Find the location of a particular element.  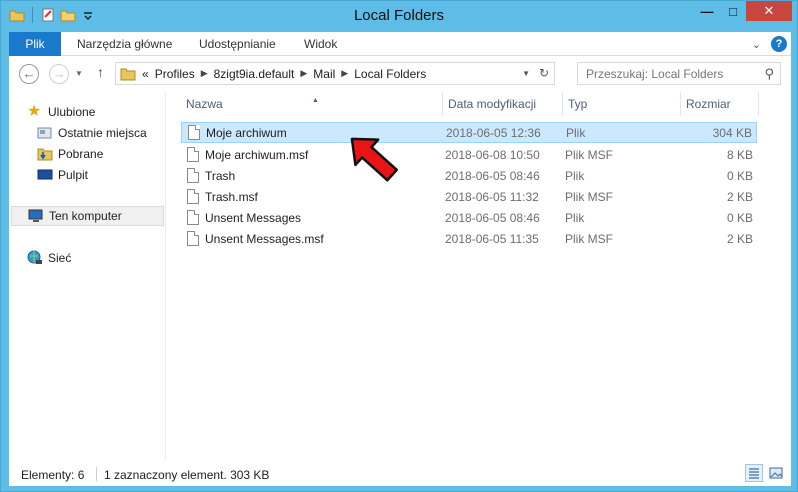

file-date: 2018-06-05 11:35 is located at coordinates (492, 238).